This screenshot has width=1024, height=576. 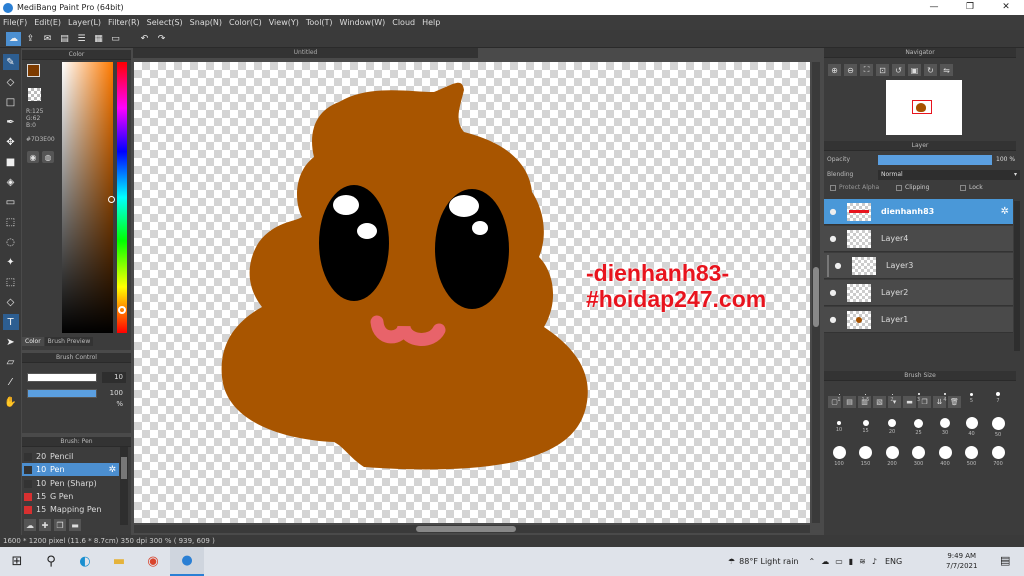 I want to click on maximize-button: ❐, so click(x=970, y=7).